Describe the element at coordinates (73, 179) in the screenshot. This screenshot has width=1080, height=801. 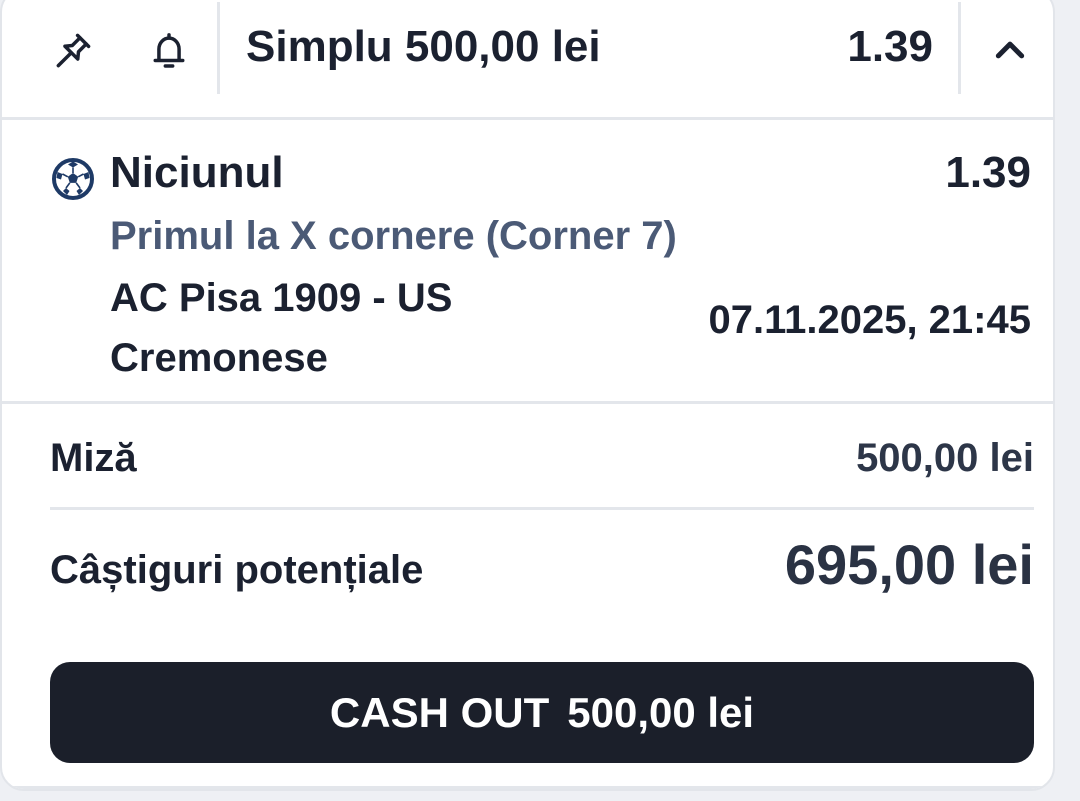
I see `soccer-ball-icon` at that location.